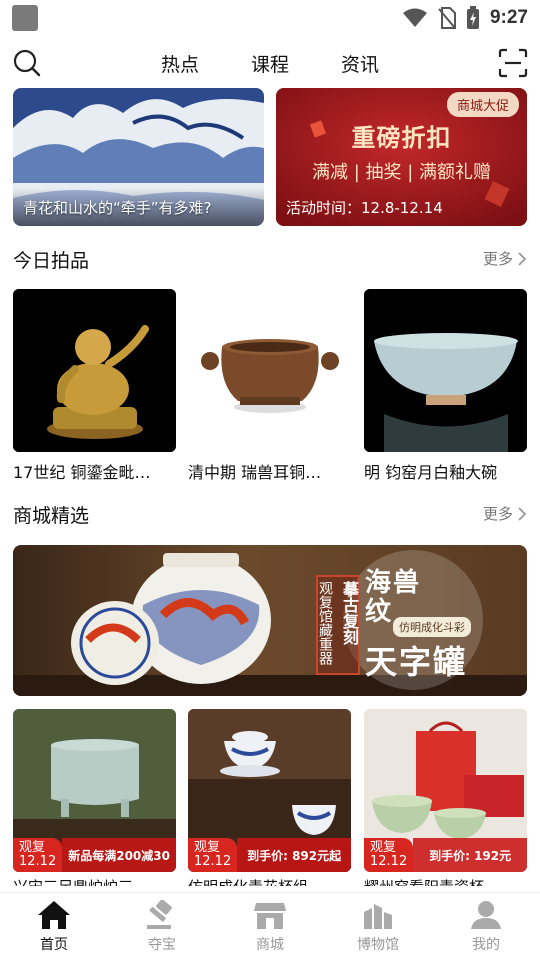  Describe the element at coordinates (508, 17) in the screenshot. I see `clock: 9:27` at that location.